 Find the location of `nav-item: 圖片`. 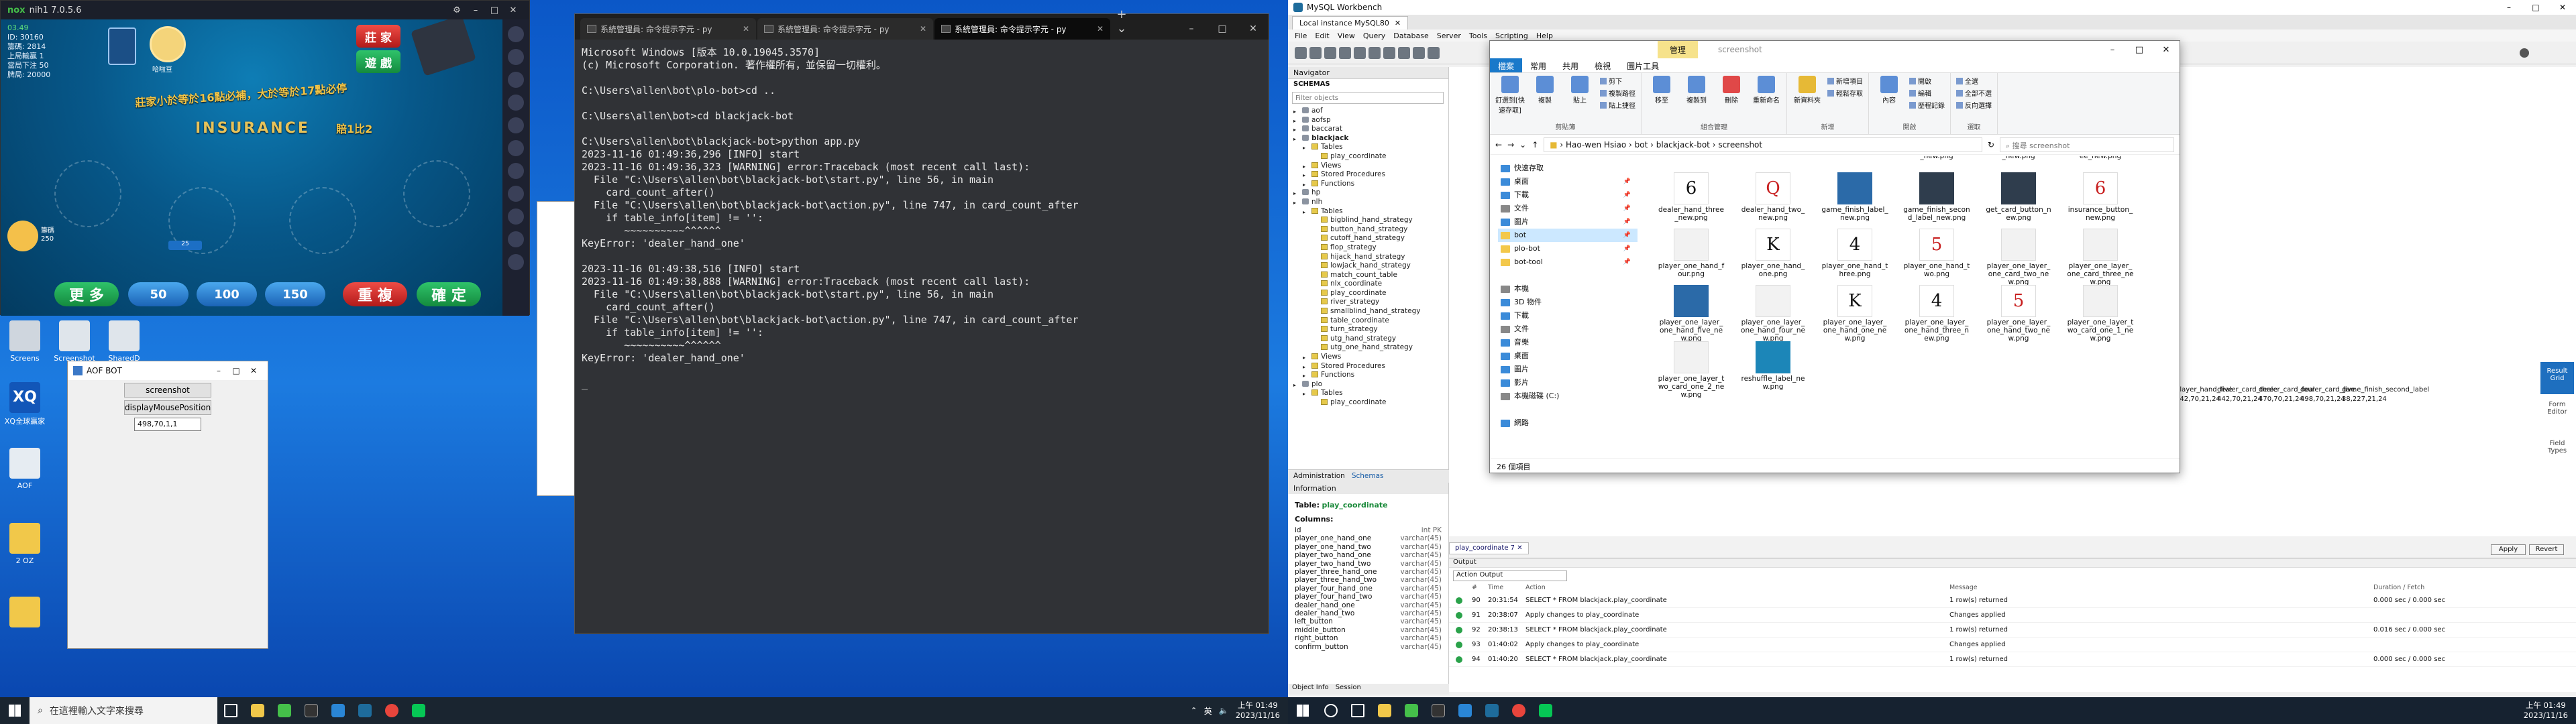

nav-item: 圖片 is located at coordinates (1568, 369).